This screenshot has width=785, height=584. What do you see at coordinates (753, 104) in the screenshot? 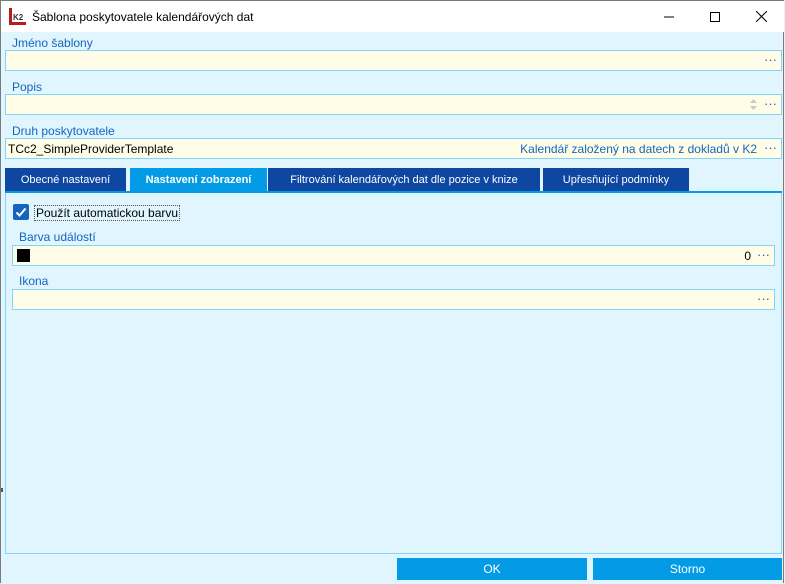
I see `spin-arrows-icon` at bounding box center [753, 104].